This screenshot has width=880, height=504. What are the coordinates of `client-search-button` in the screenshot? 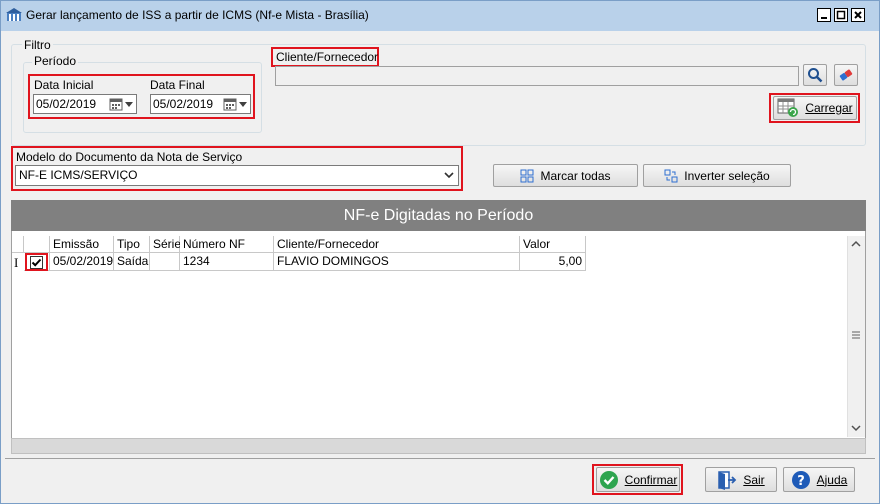 It's located at (815, 75).